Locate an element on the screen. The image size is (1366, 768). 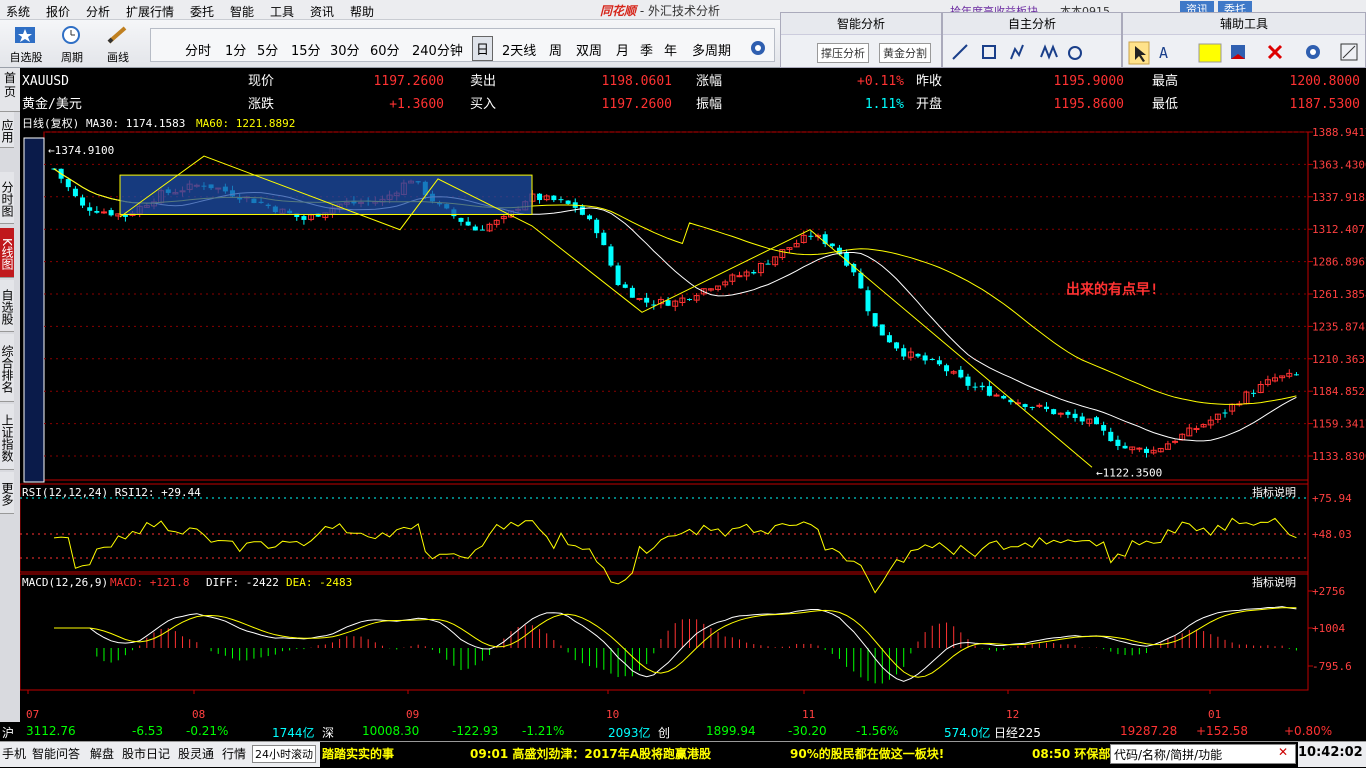
chart-comment: 出来的有点早! is located at coordinates (1112, 289).